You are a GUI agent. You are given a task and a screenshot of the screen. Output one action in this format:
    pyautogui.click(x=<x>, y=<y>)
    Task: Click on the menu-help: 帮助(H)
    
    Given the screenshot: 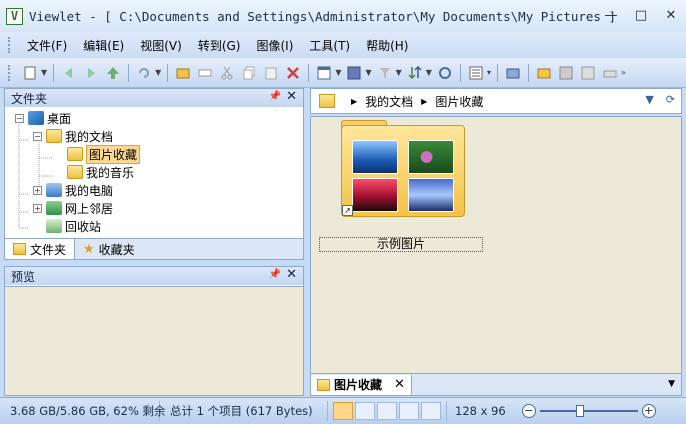 What is the action you would take?
    pyautogui.click(x=387, y=45)
    